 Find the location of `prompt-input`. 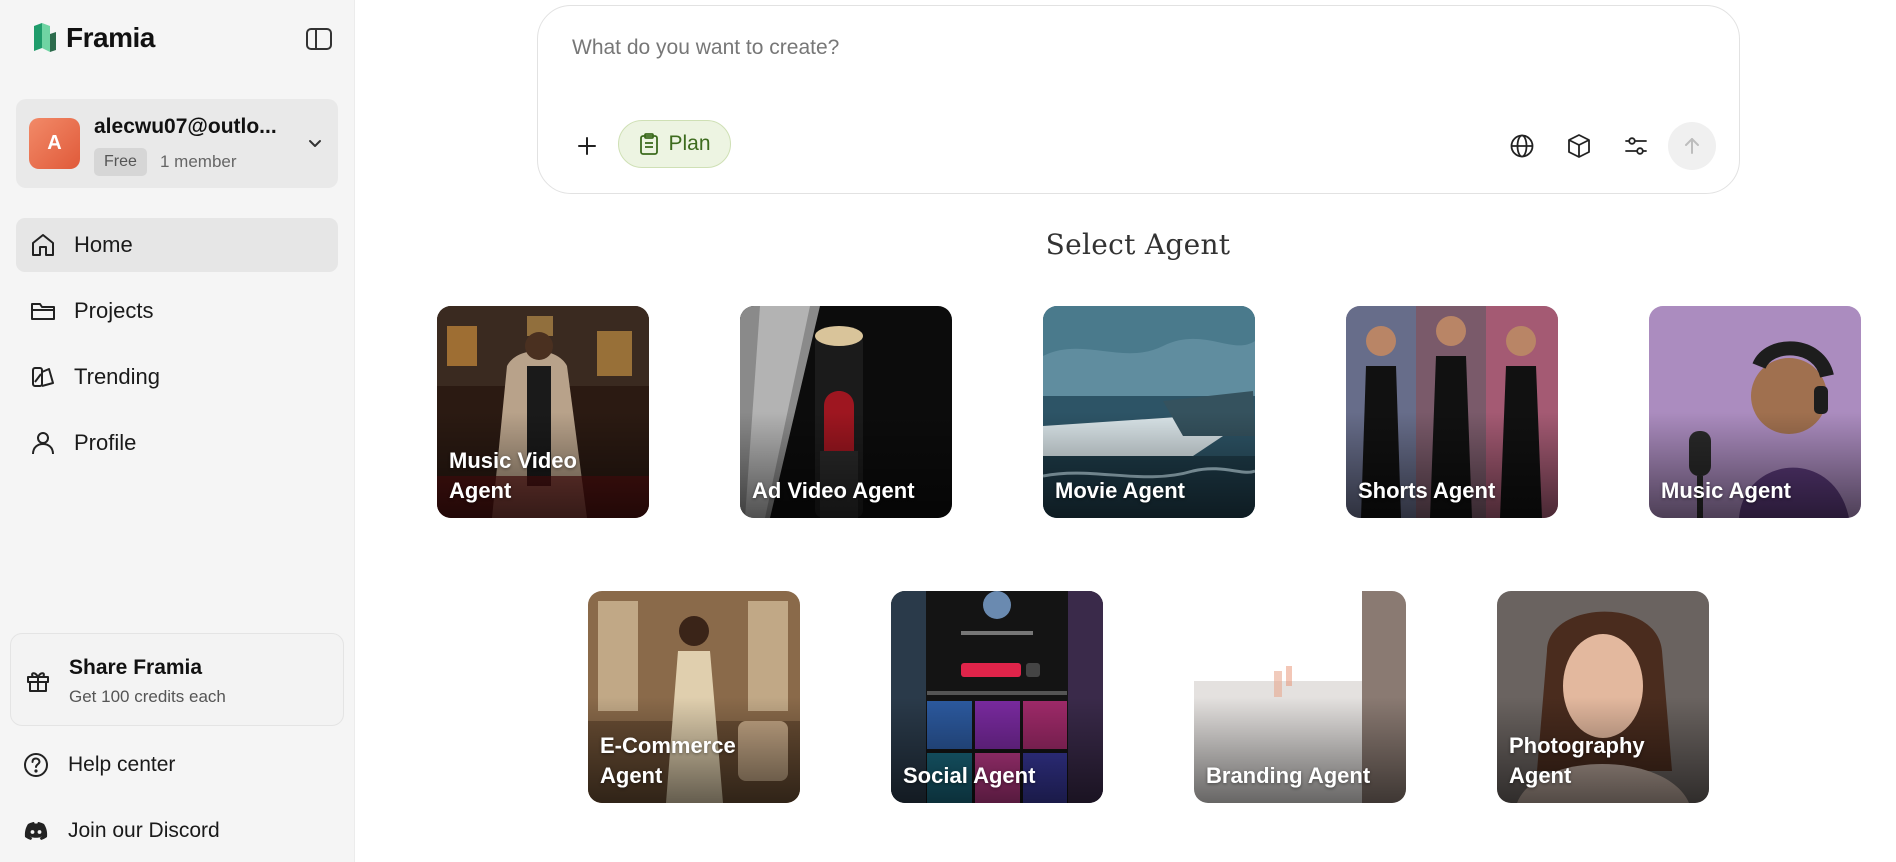

prompt-input is located at coordinates (1122, 48).